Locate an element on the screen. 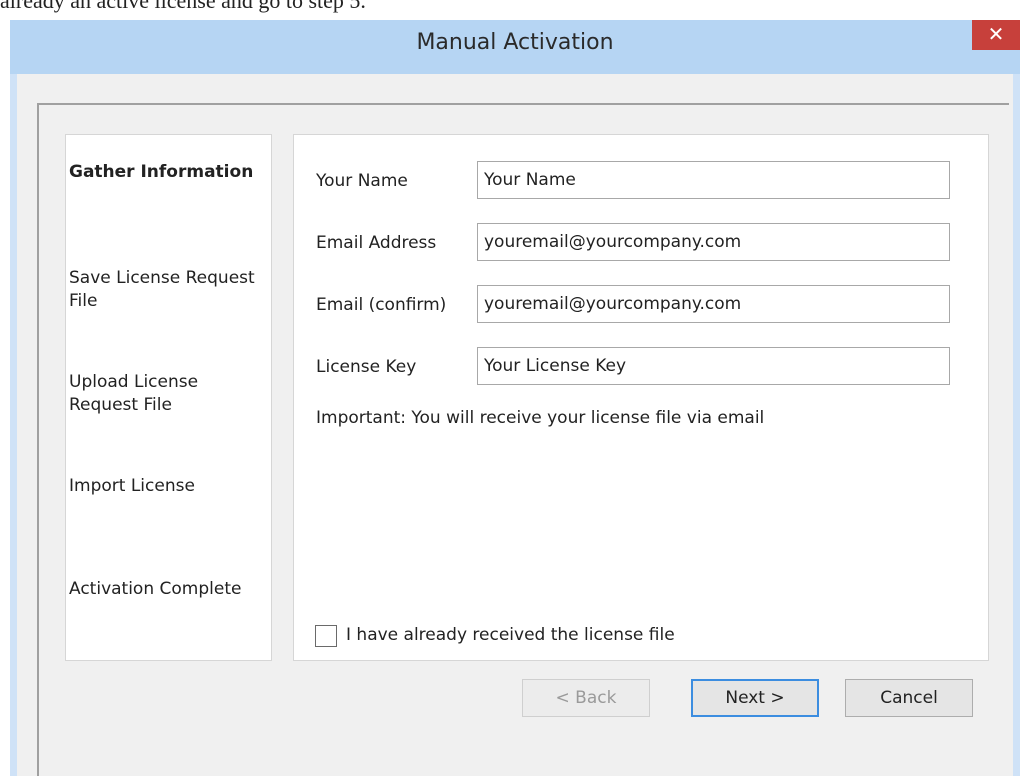 Image resolution: width=1020 pixels, height=776 pixels. next-button: Next > is located at coordinates (755, 698).